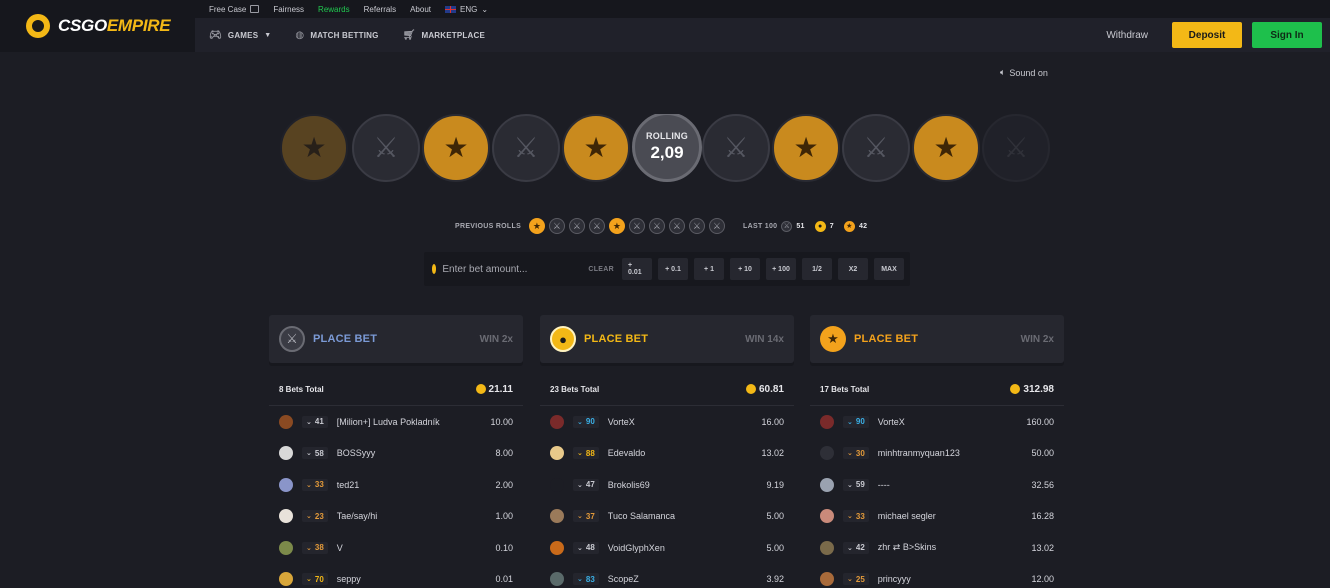 The image size is (1330, 588). Describe the element at coordinates (380, 9) in the screenshot. I see `referrals-link: Referrals` at that location.